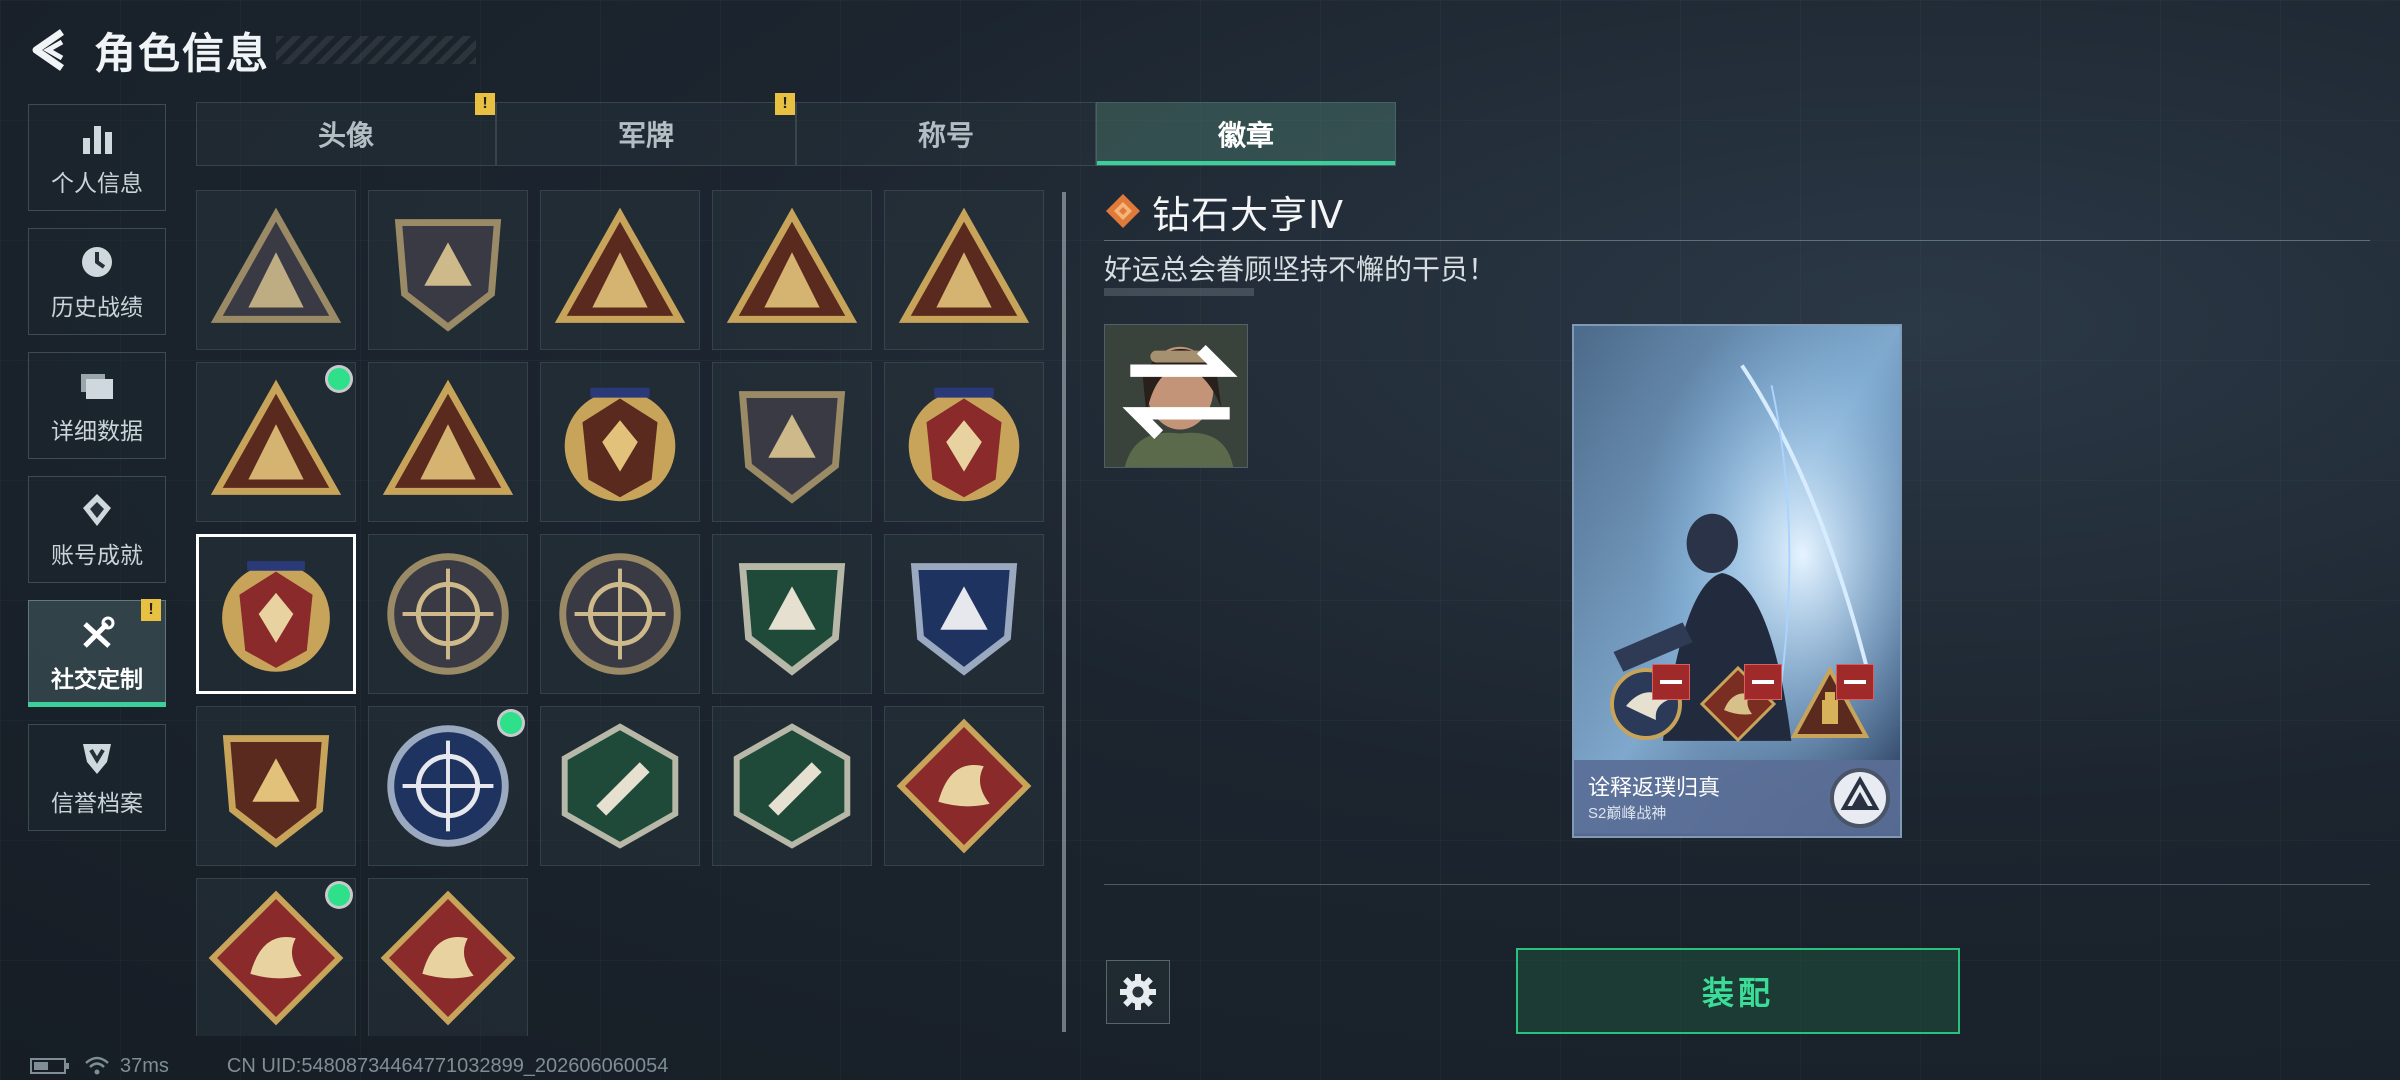  I want to click on tools-icon, so click(99, 632).